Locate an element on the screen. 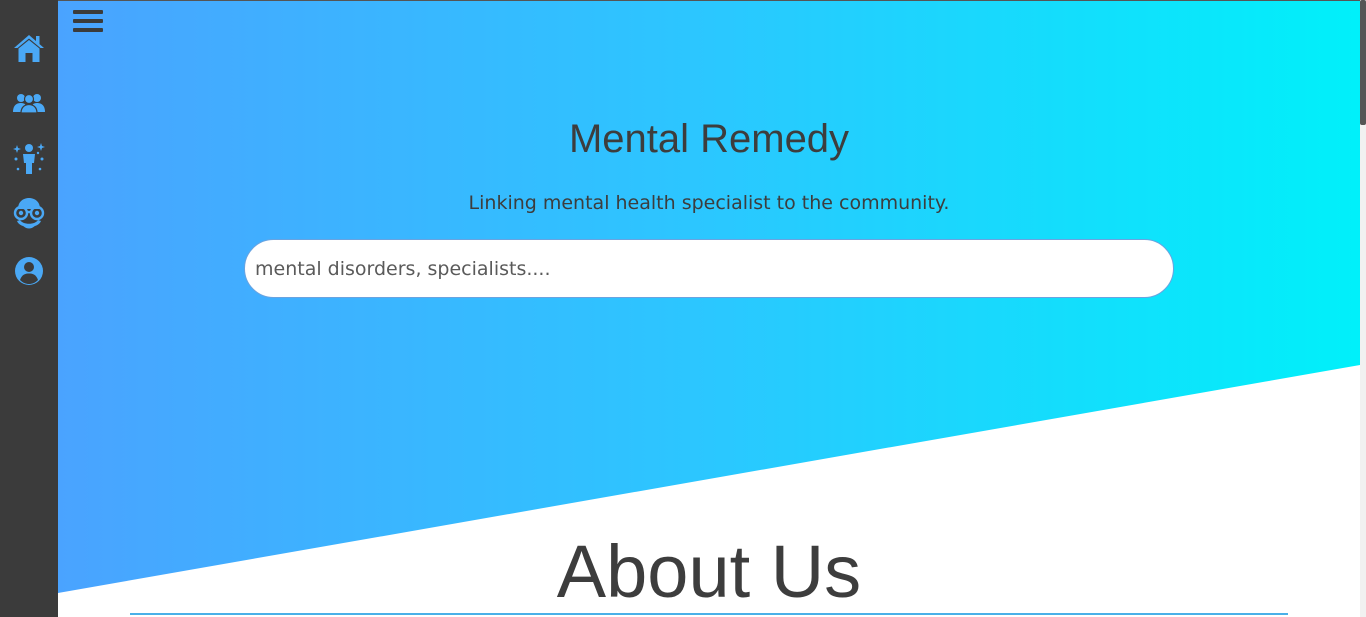 This screenshot has width=1366, height=617. search-input is located at coordinates (709, 268).